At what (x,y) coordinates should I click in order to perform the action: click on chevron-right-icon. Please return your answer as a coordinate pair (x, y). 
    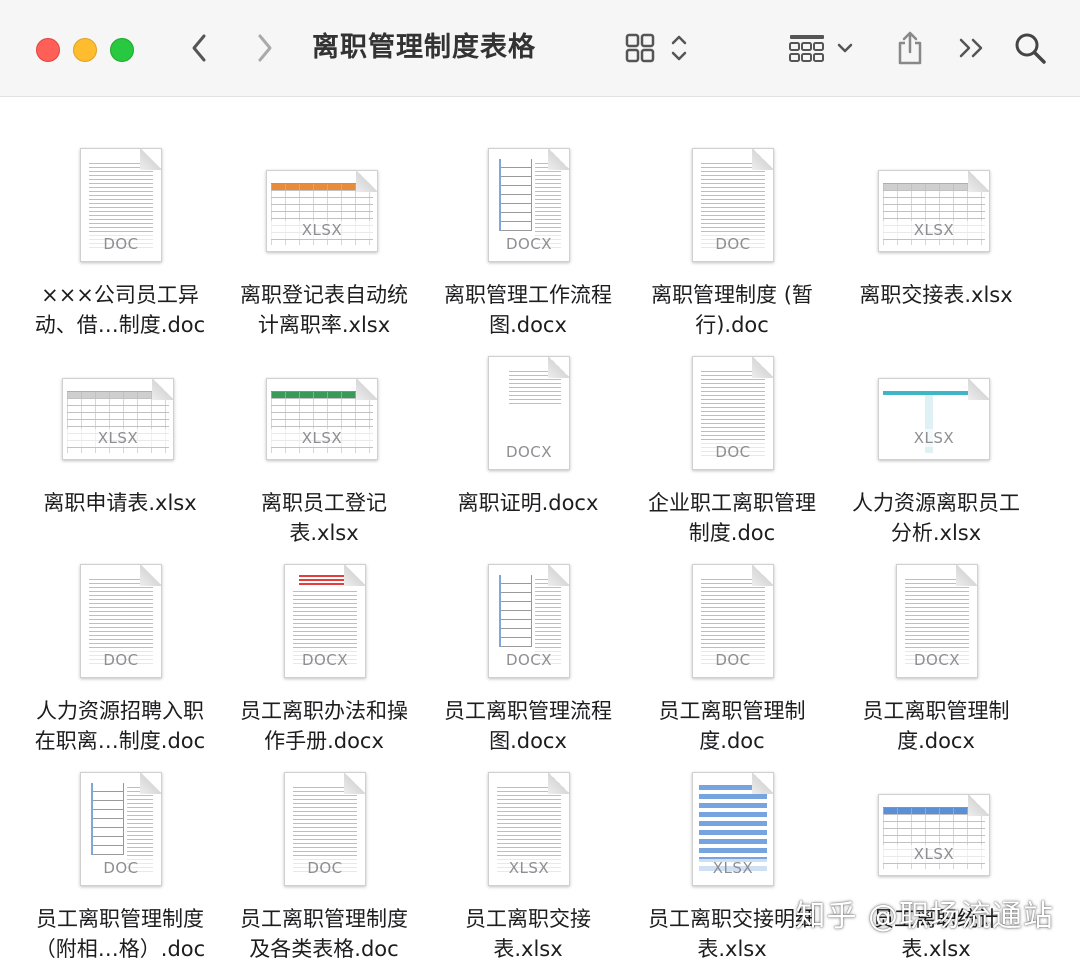
    Looking at the image, I should click on (265, 48).